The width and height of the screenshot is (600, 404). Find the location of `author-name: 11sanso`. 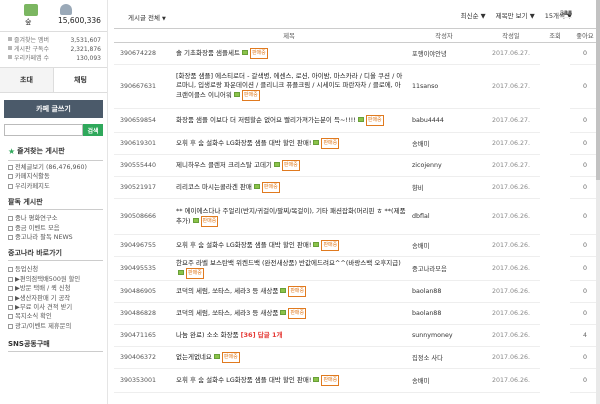

author-name: 11sanso is located at coordinates (425, 86).